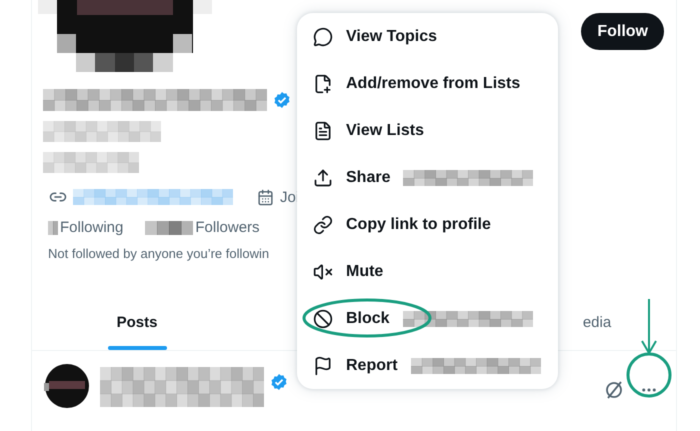 This screenshot has height=431, width=700. Describe the element at coordinates (622, 31) in the screenshot. I see `follow-button: Follow` at that location.